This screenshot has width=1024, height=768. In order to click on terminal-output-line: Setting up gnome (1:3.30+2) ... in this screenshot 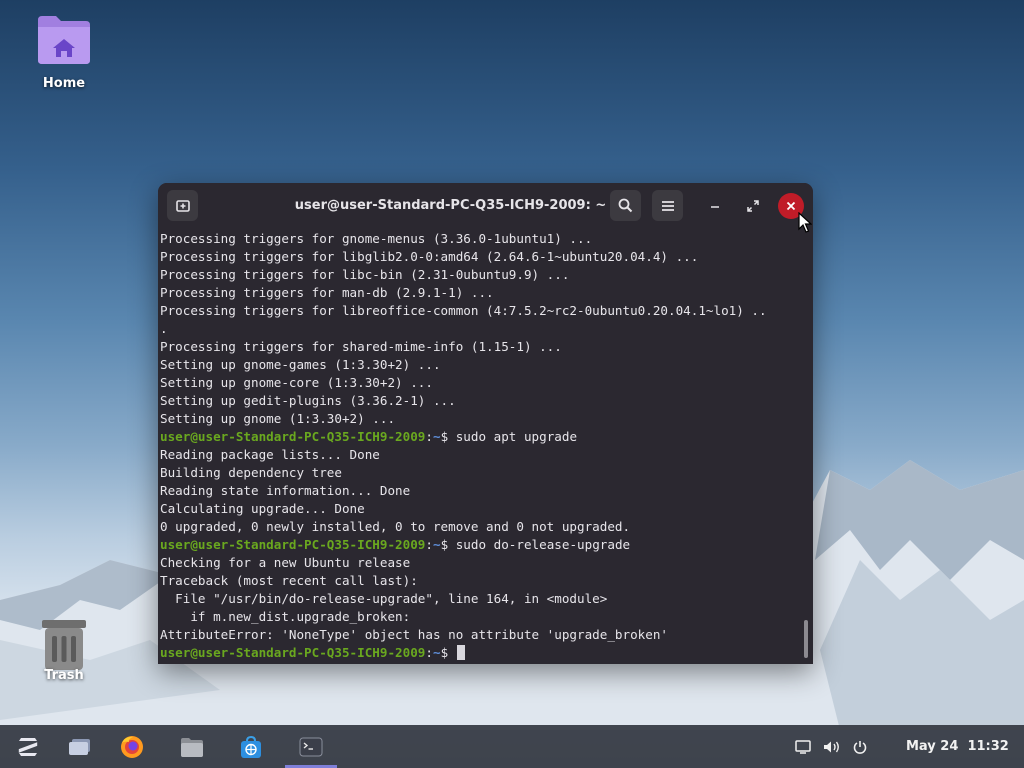, I will do `click(278, 418)`.